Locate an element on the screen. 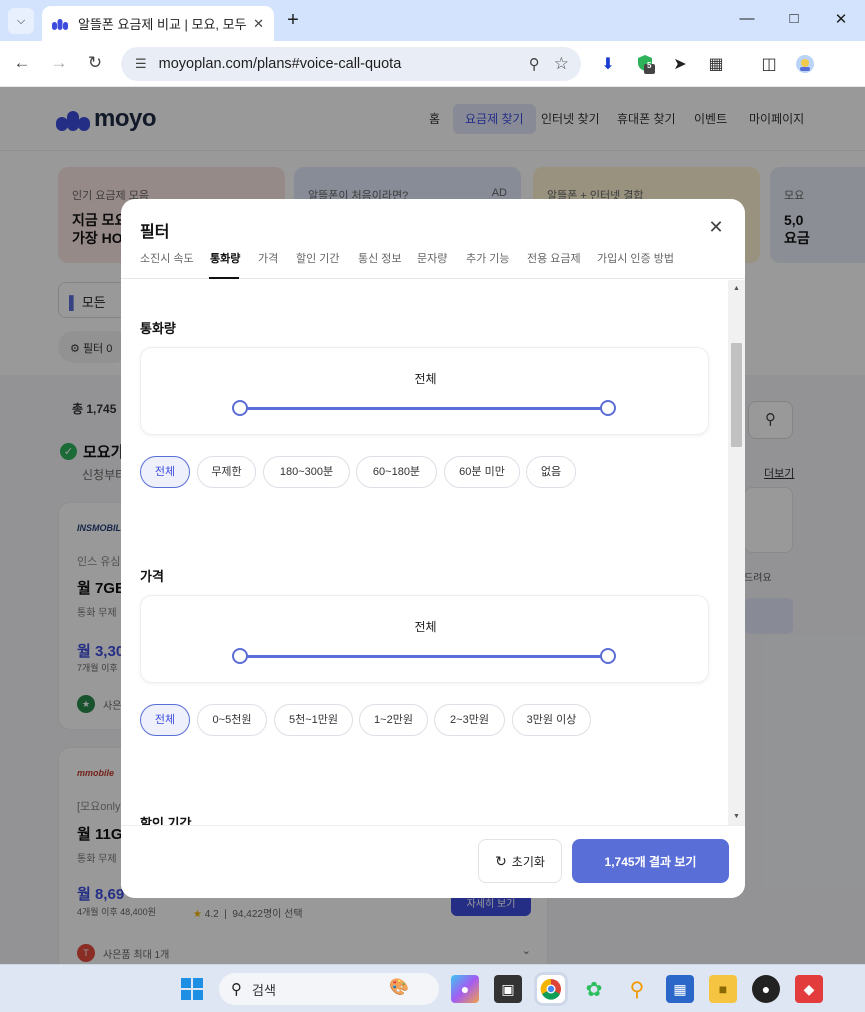 This screenshot has height=1012, width=865. new-tab-button: + is located at coordinates (293, 20).